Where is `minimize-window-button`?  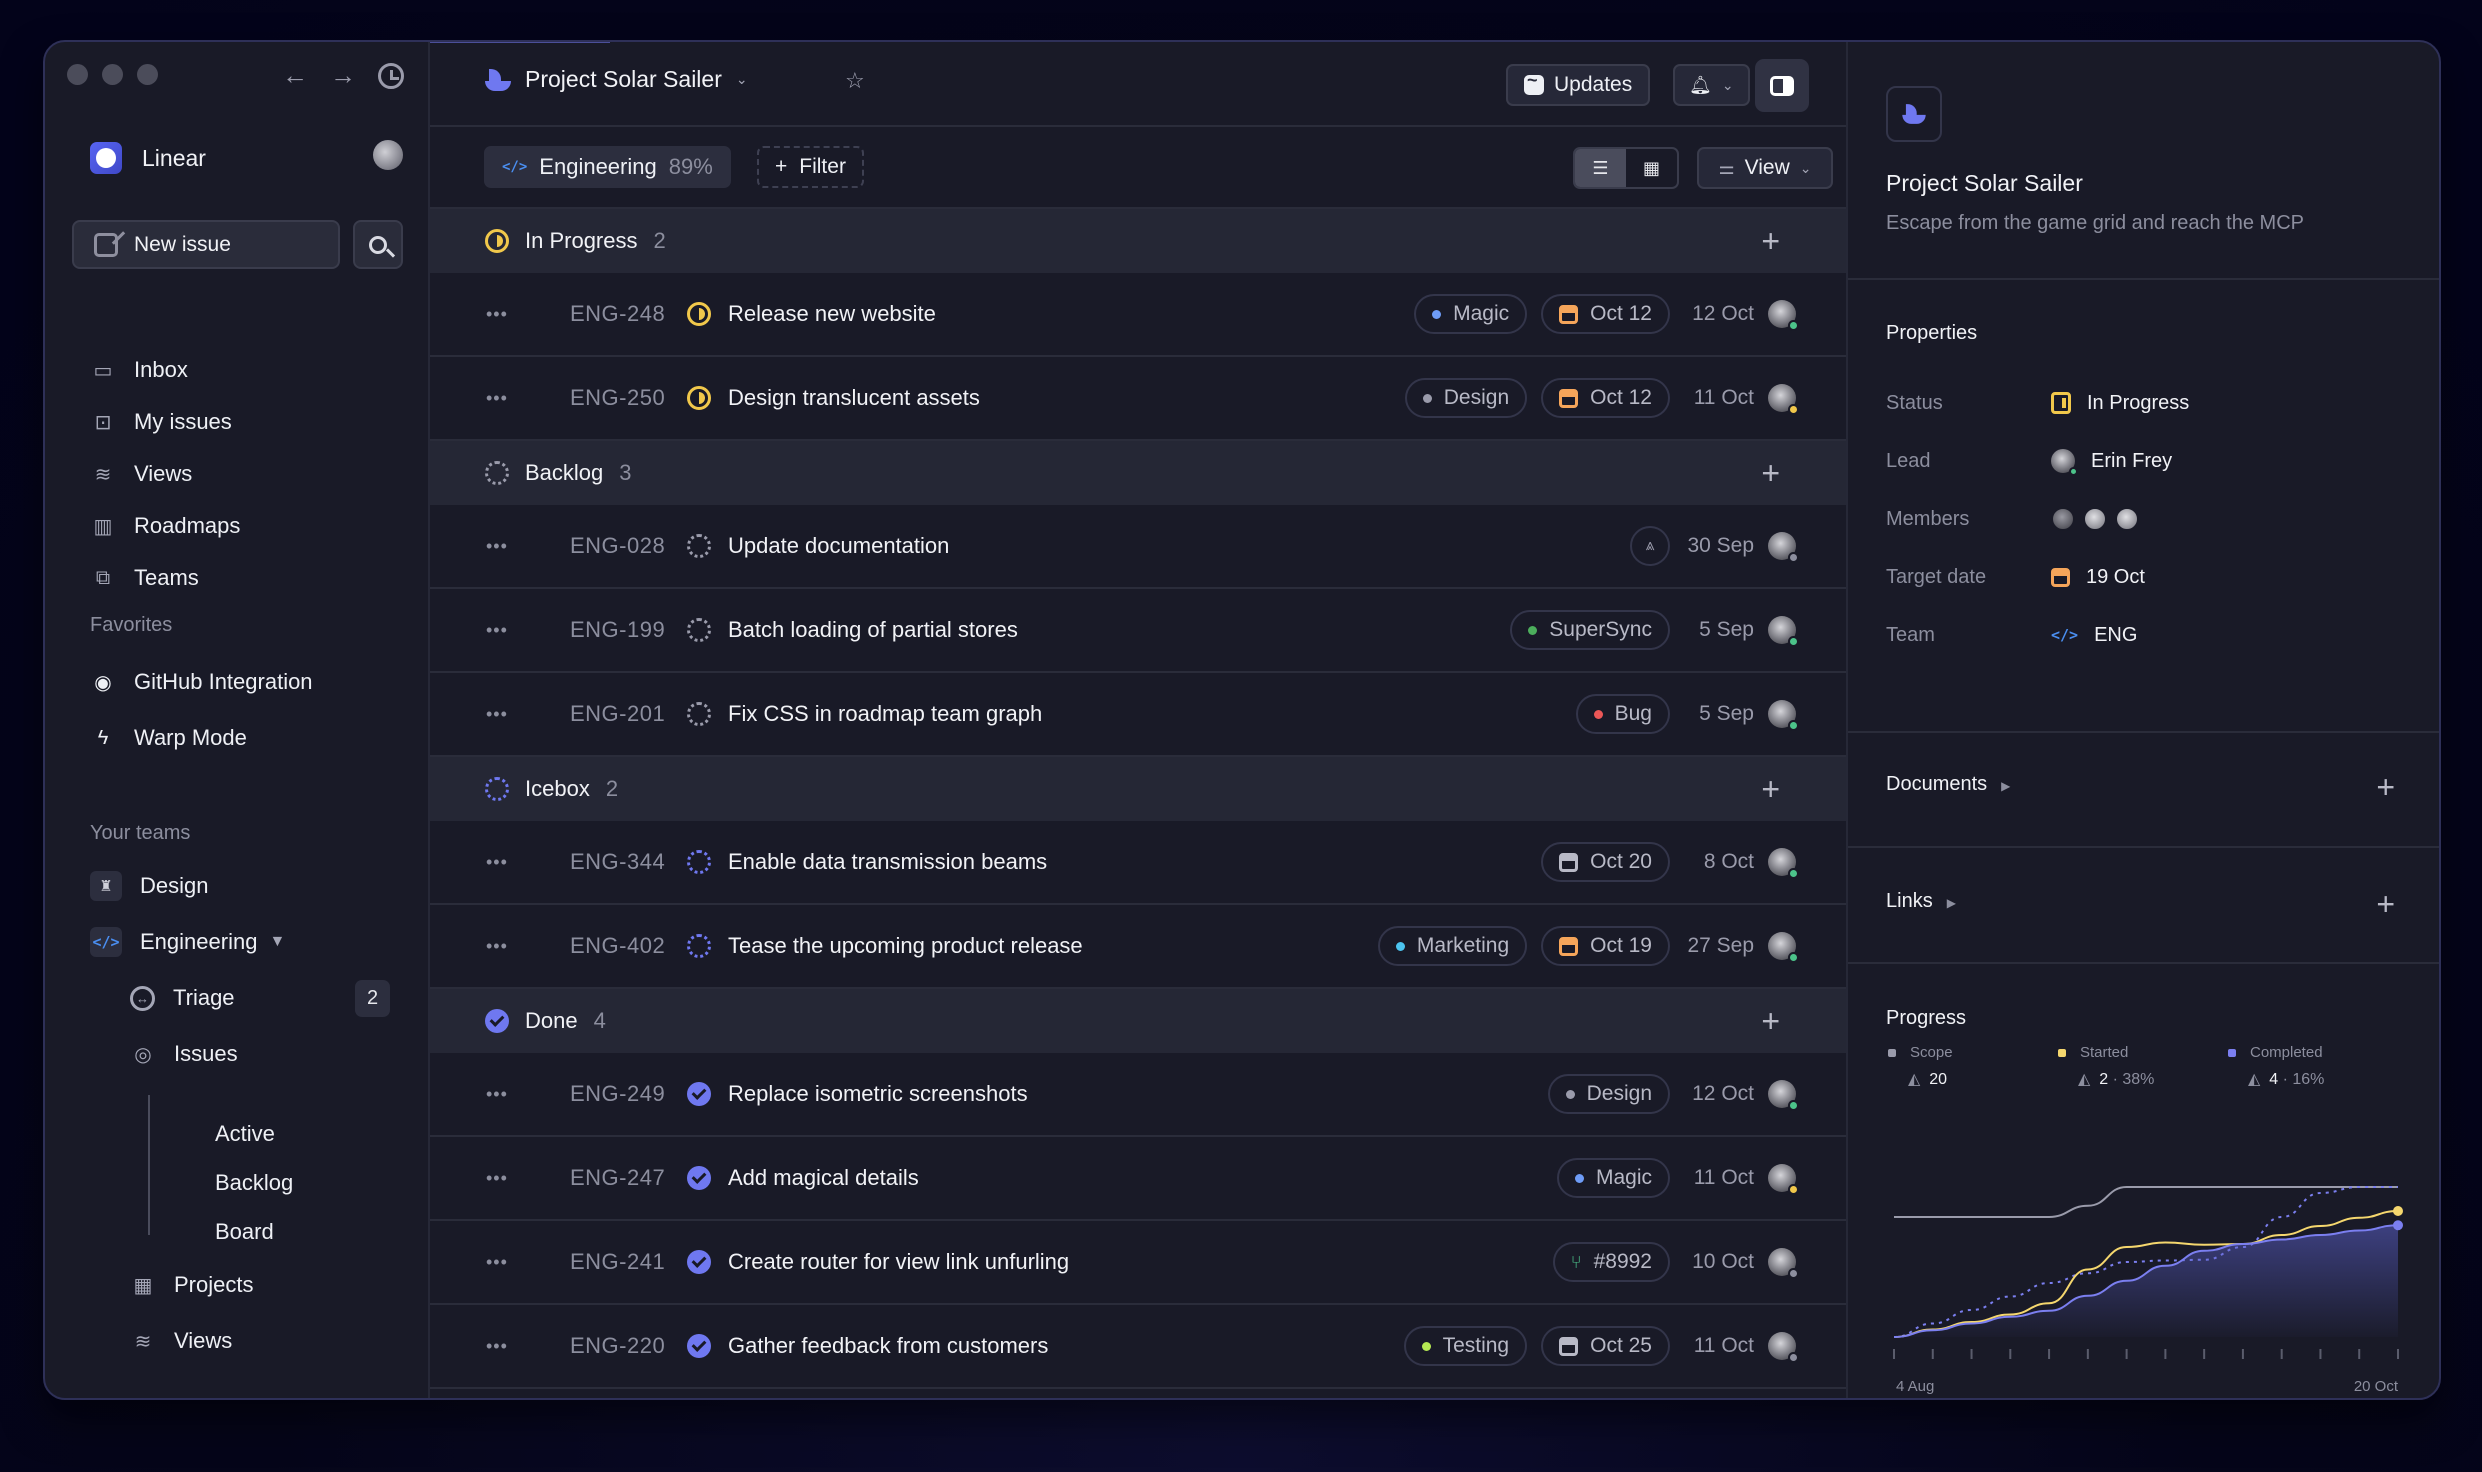
minimize-window-button is located at coordinates (112, 74).